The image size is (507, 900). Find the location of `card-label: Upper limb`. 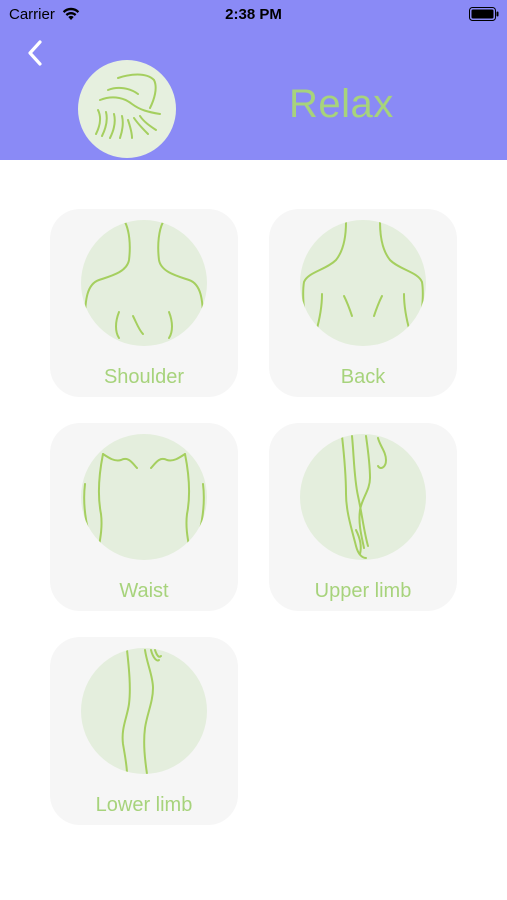

card-label: Upper limb is located at coordinates (363, 591).